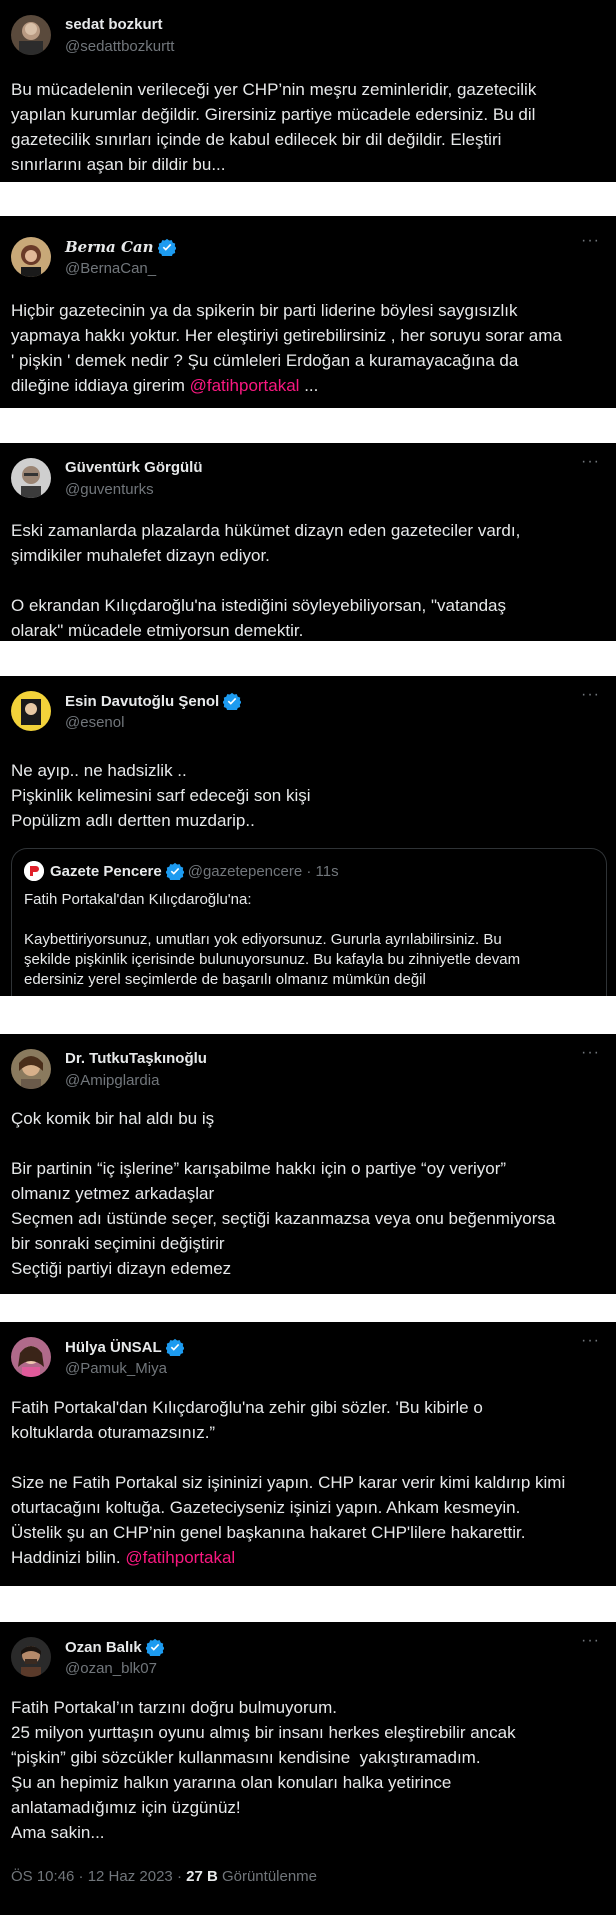 The image size is (616, 1915). What do you see at coordinates (119, 46) in the screenshot?
I see `author-handle: @sedattbozkurtt` at bounding box center [119, 46].